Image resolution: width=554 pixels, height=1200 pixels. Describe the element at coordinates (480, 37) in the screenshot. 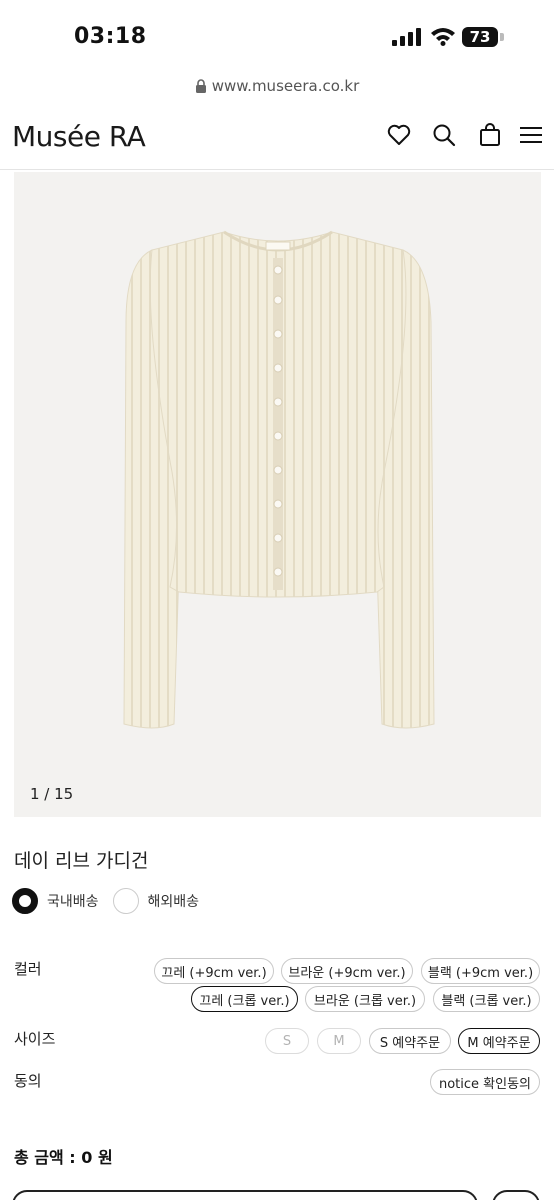

I see `battery-indicator: 73` at that location.